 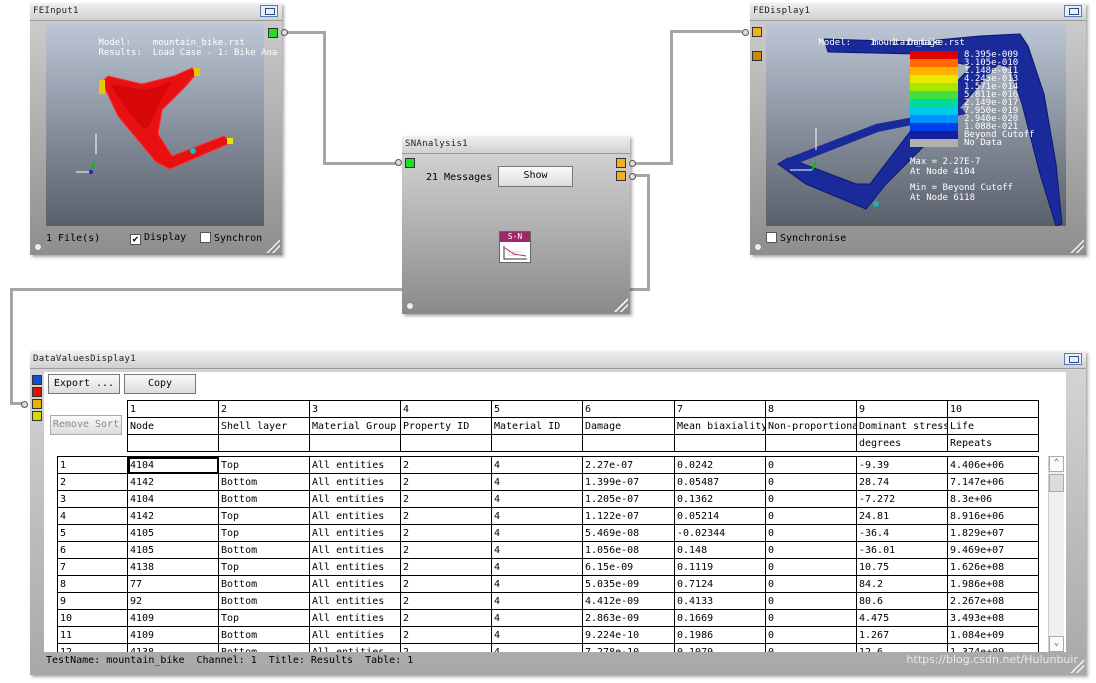 I want to click on table-cell: 9.469e+07, so click(x=993, y=550).